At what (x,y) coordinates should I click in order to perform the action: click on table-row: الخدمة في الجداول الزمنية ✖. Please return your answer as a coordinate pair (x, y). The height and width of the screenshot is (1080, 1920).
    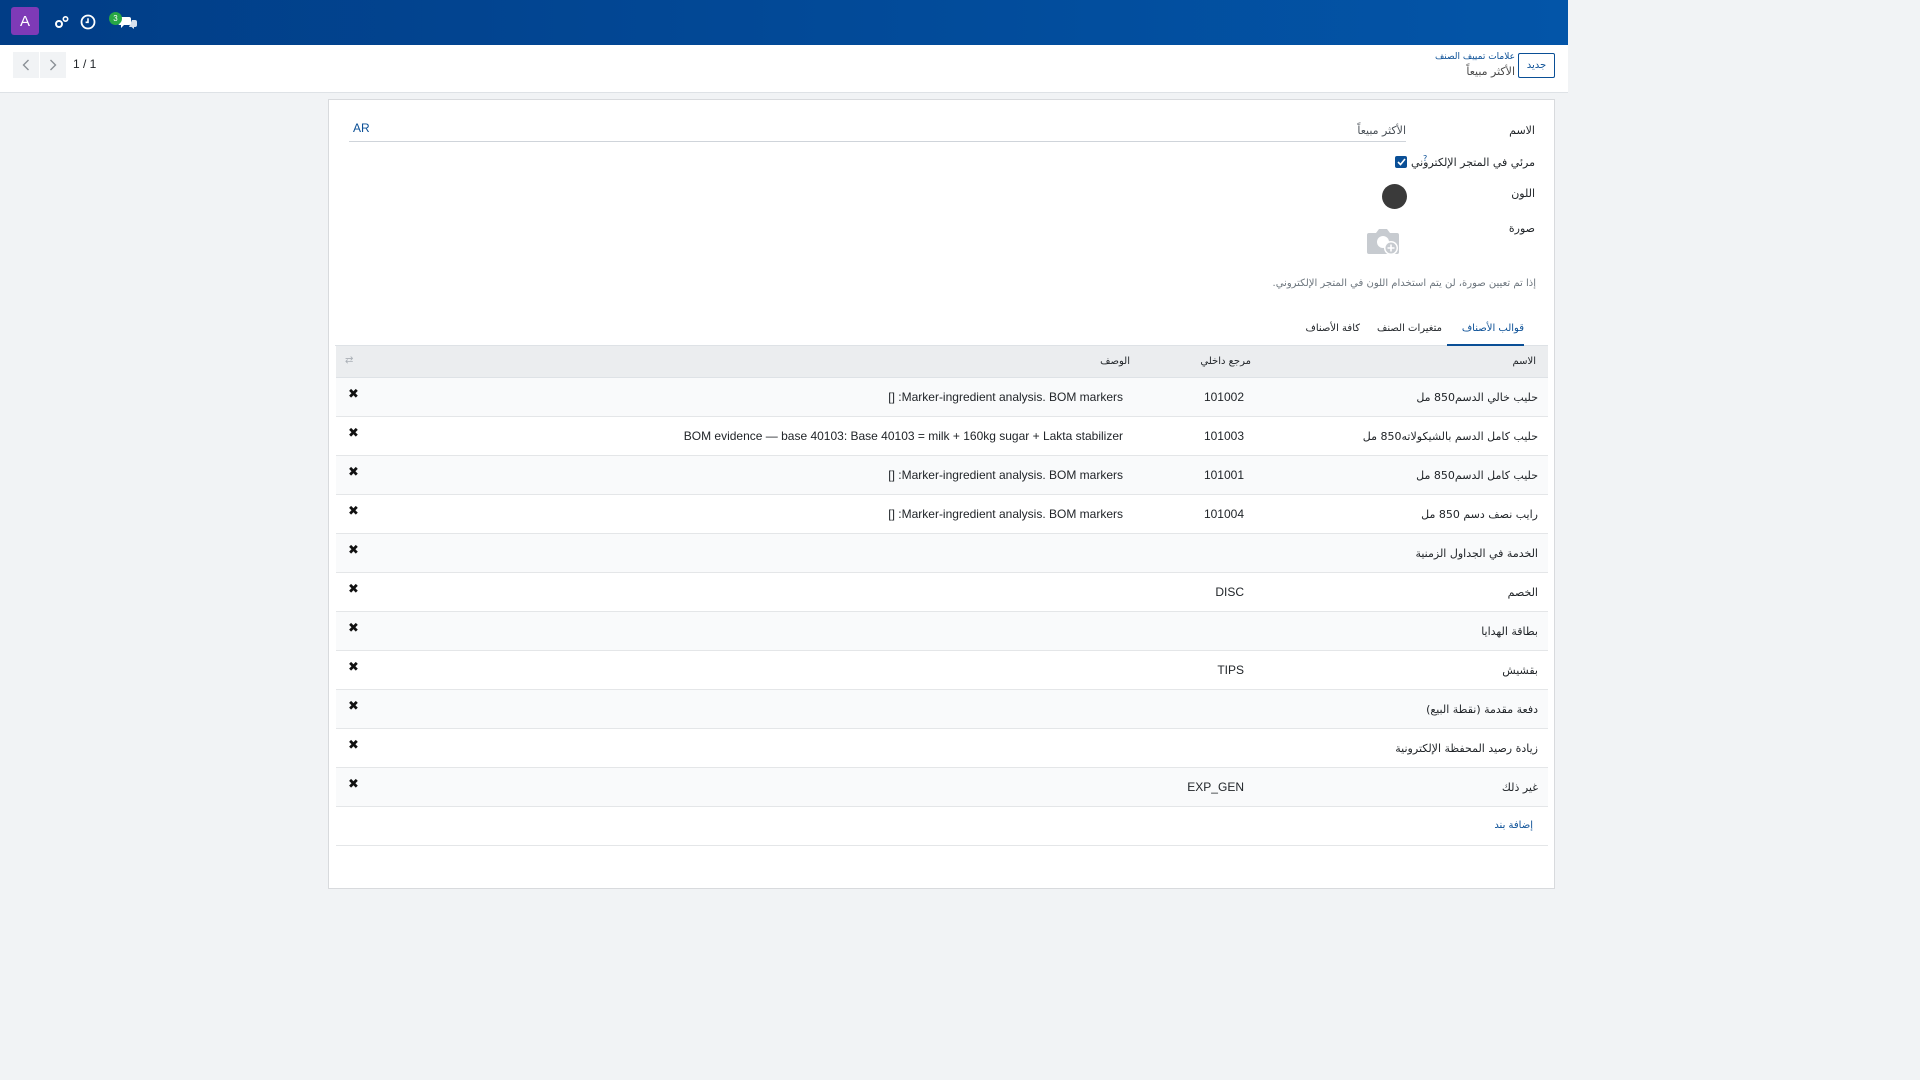
    Looking at the image, I should click on (942, 553).